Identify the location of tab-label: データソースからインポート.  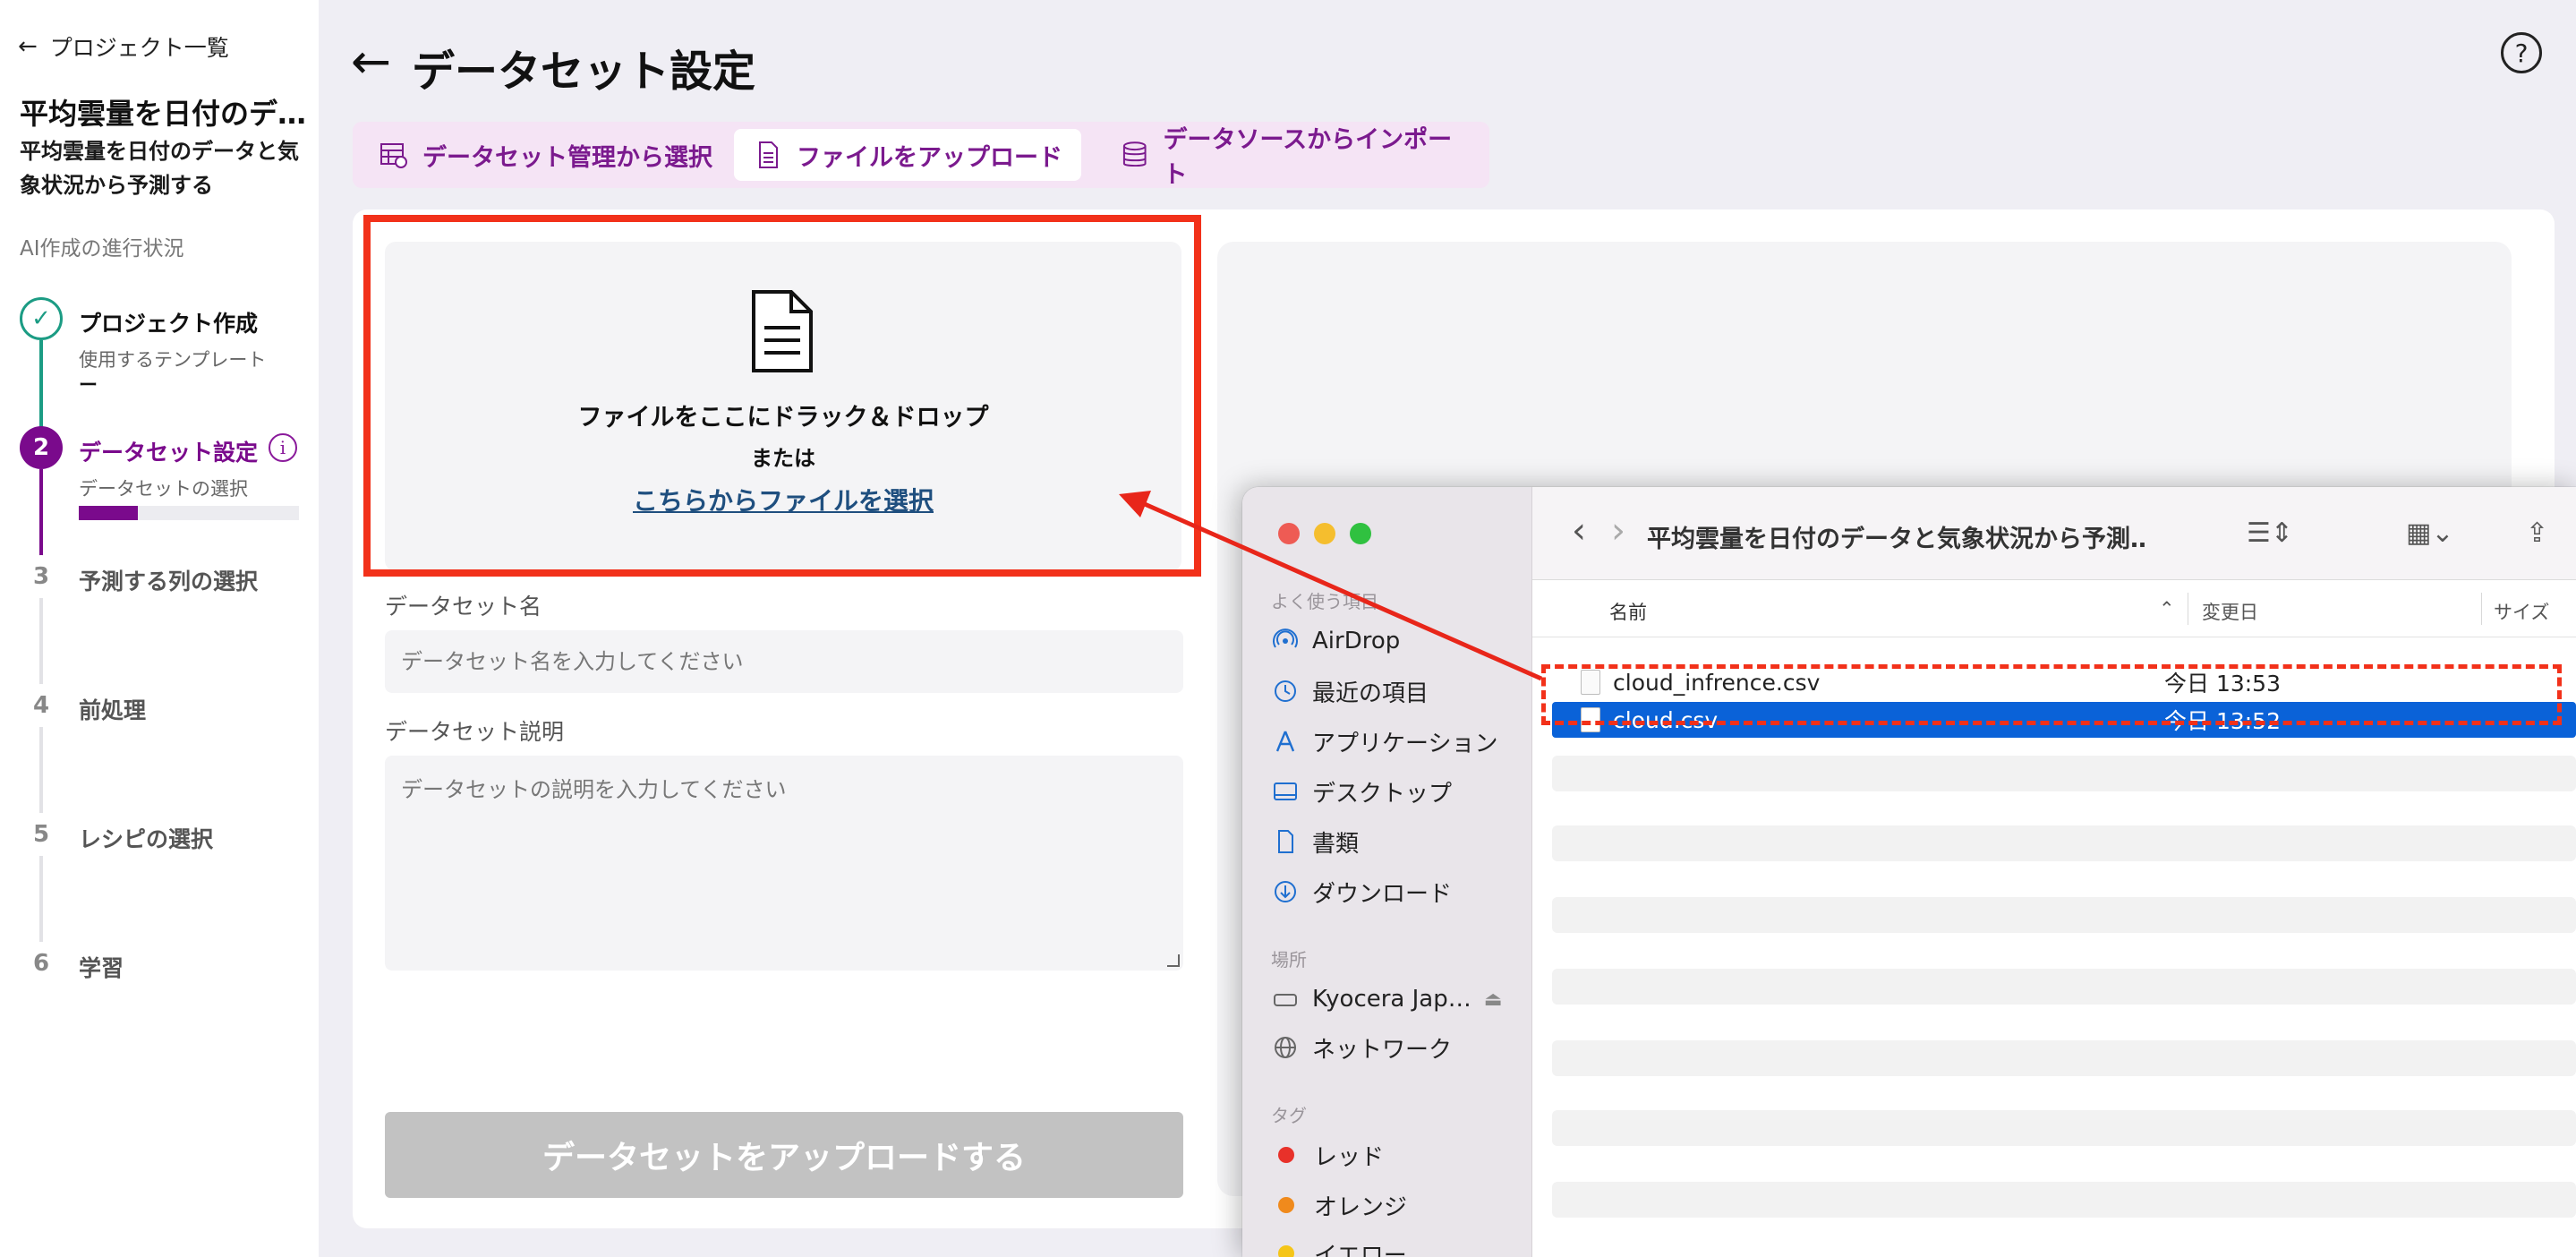
(1308, 157).